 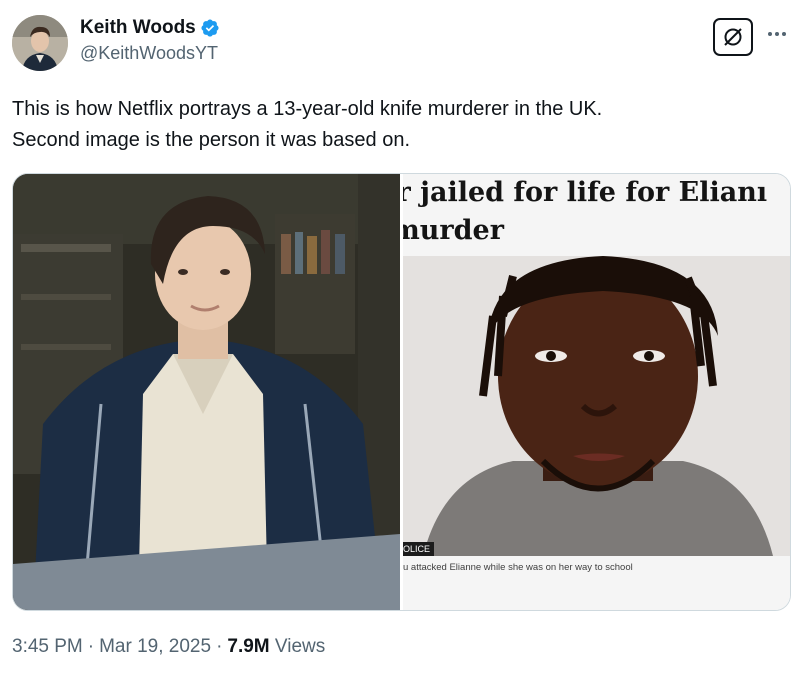 What do you see at coordinates (138, 28) in the screenshot?
I see `author-name: Keith Woods` at bounding box center [138, 28].